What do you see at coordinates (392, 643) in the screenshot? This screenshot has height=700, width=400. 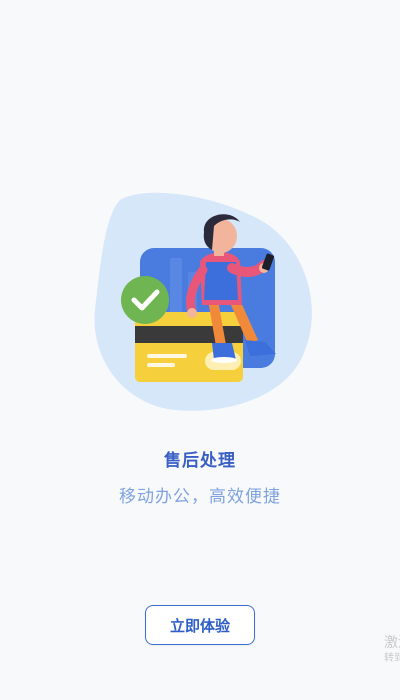 I see `watermark-line1: 激活` at bounding box center [392, 643].